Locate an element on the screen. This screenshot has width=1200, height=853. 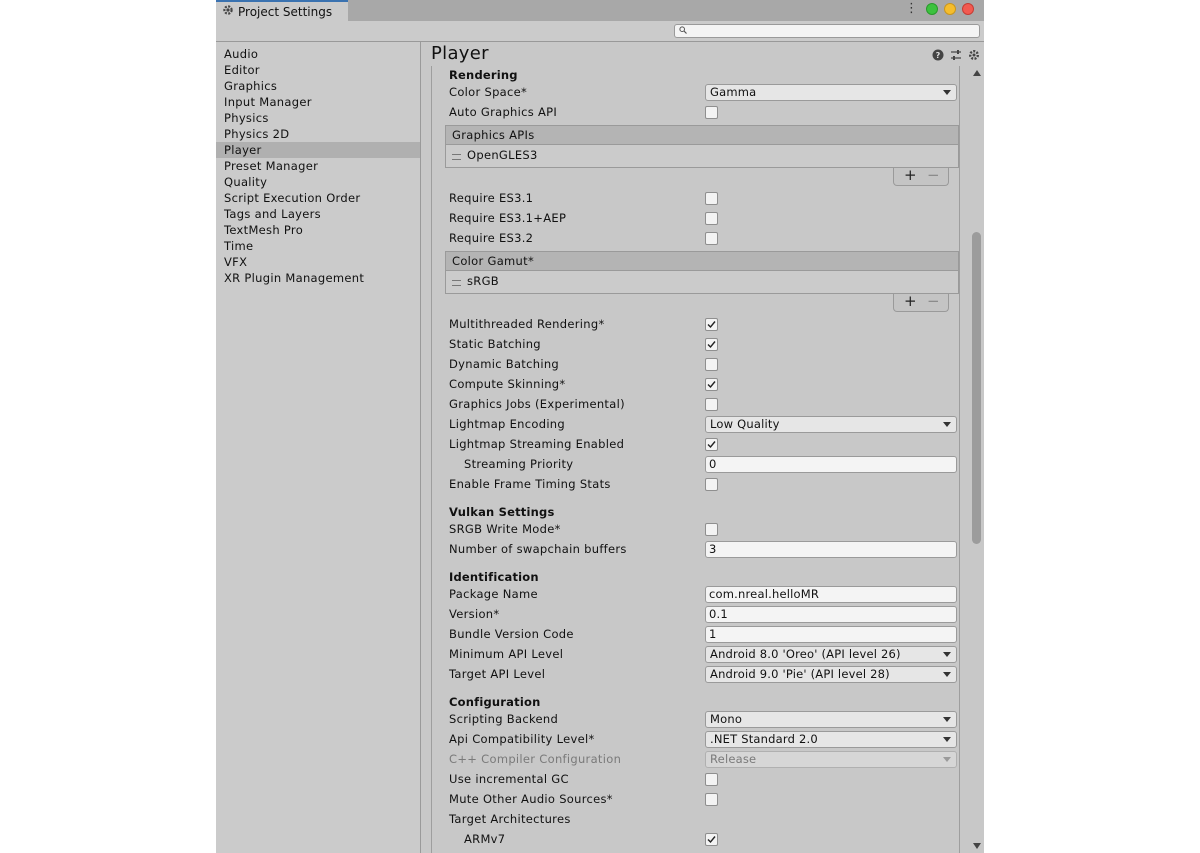
require-es32-checkbox is located at coordinates (711, 238).